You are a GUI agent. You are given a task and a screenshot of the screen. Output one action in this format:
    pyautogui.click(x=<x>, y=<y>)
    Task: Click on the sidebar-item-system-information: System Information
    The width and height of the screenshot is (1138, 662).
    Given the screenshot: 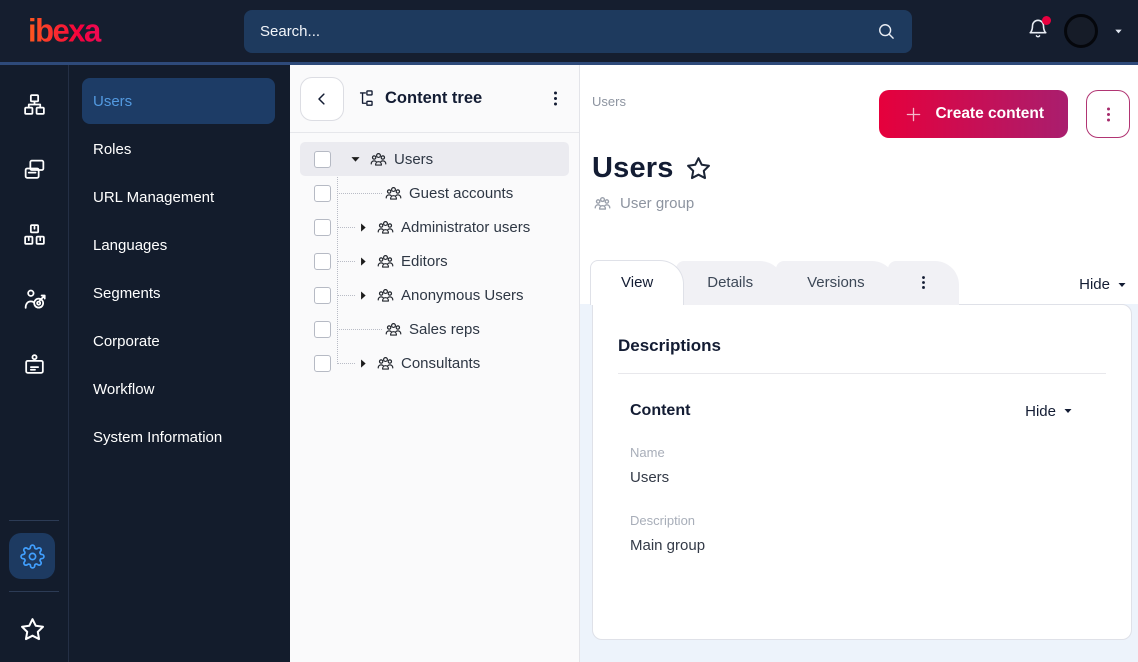 What is the action you would take?
    pyautogui.click(x=178, y=437)
    